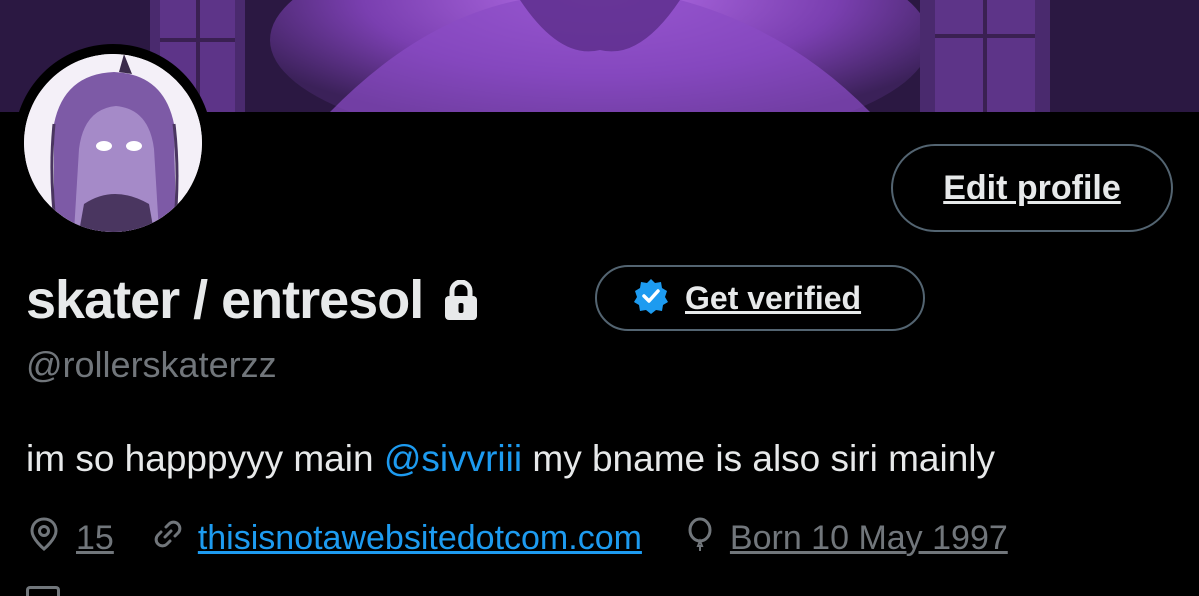  What do you see at coordinates (453, 458) in the screenshot?
I see `bio-mention-link: @sivvriii` at bounding box center [453, 458].